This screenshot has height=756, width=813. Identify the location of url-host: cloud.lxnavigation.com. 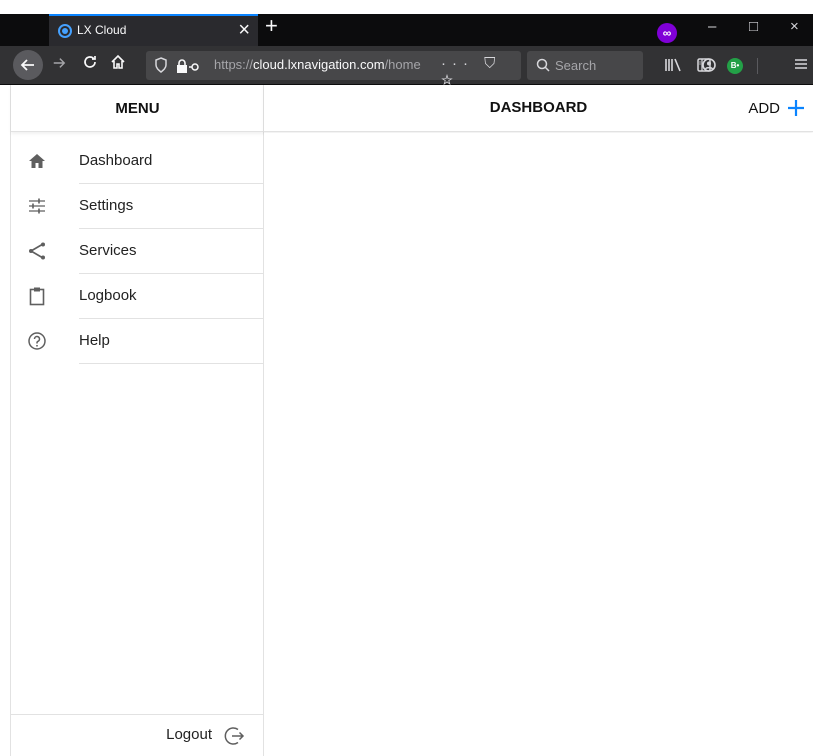
(319, 64).